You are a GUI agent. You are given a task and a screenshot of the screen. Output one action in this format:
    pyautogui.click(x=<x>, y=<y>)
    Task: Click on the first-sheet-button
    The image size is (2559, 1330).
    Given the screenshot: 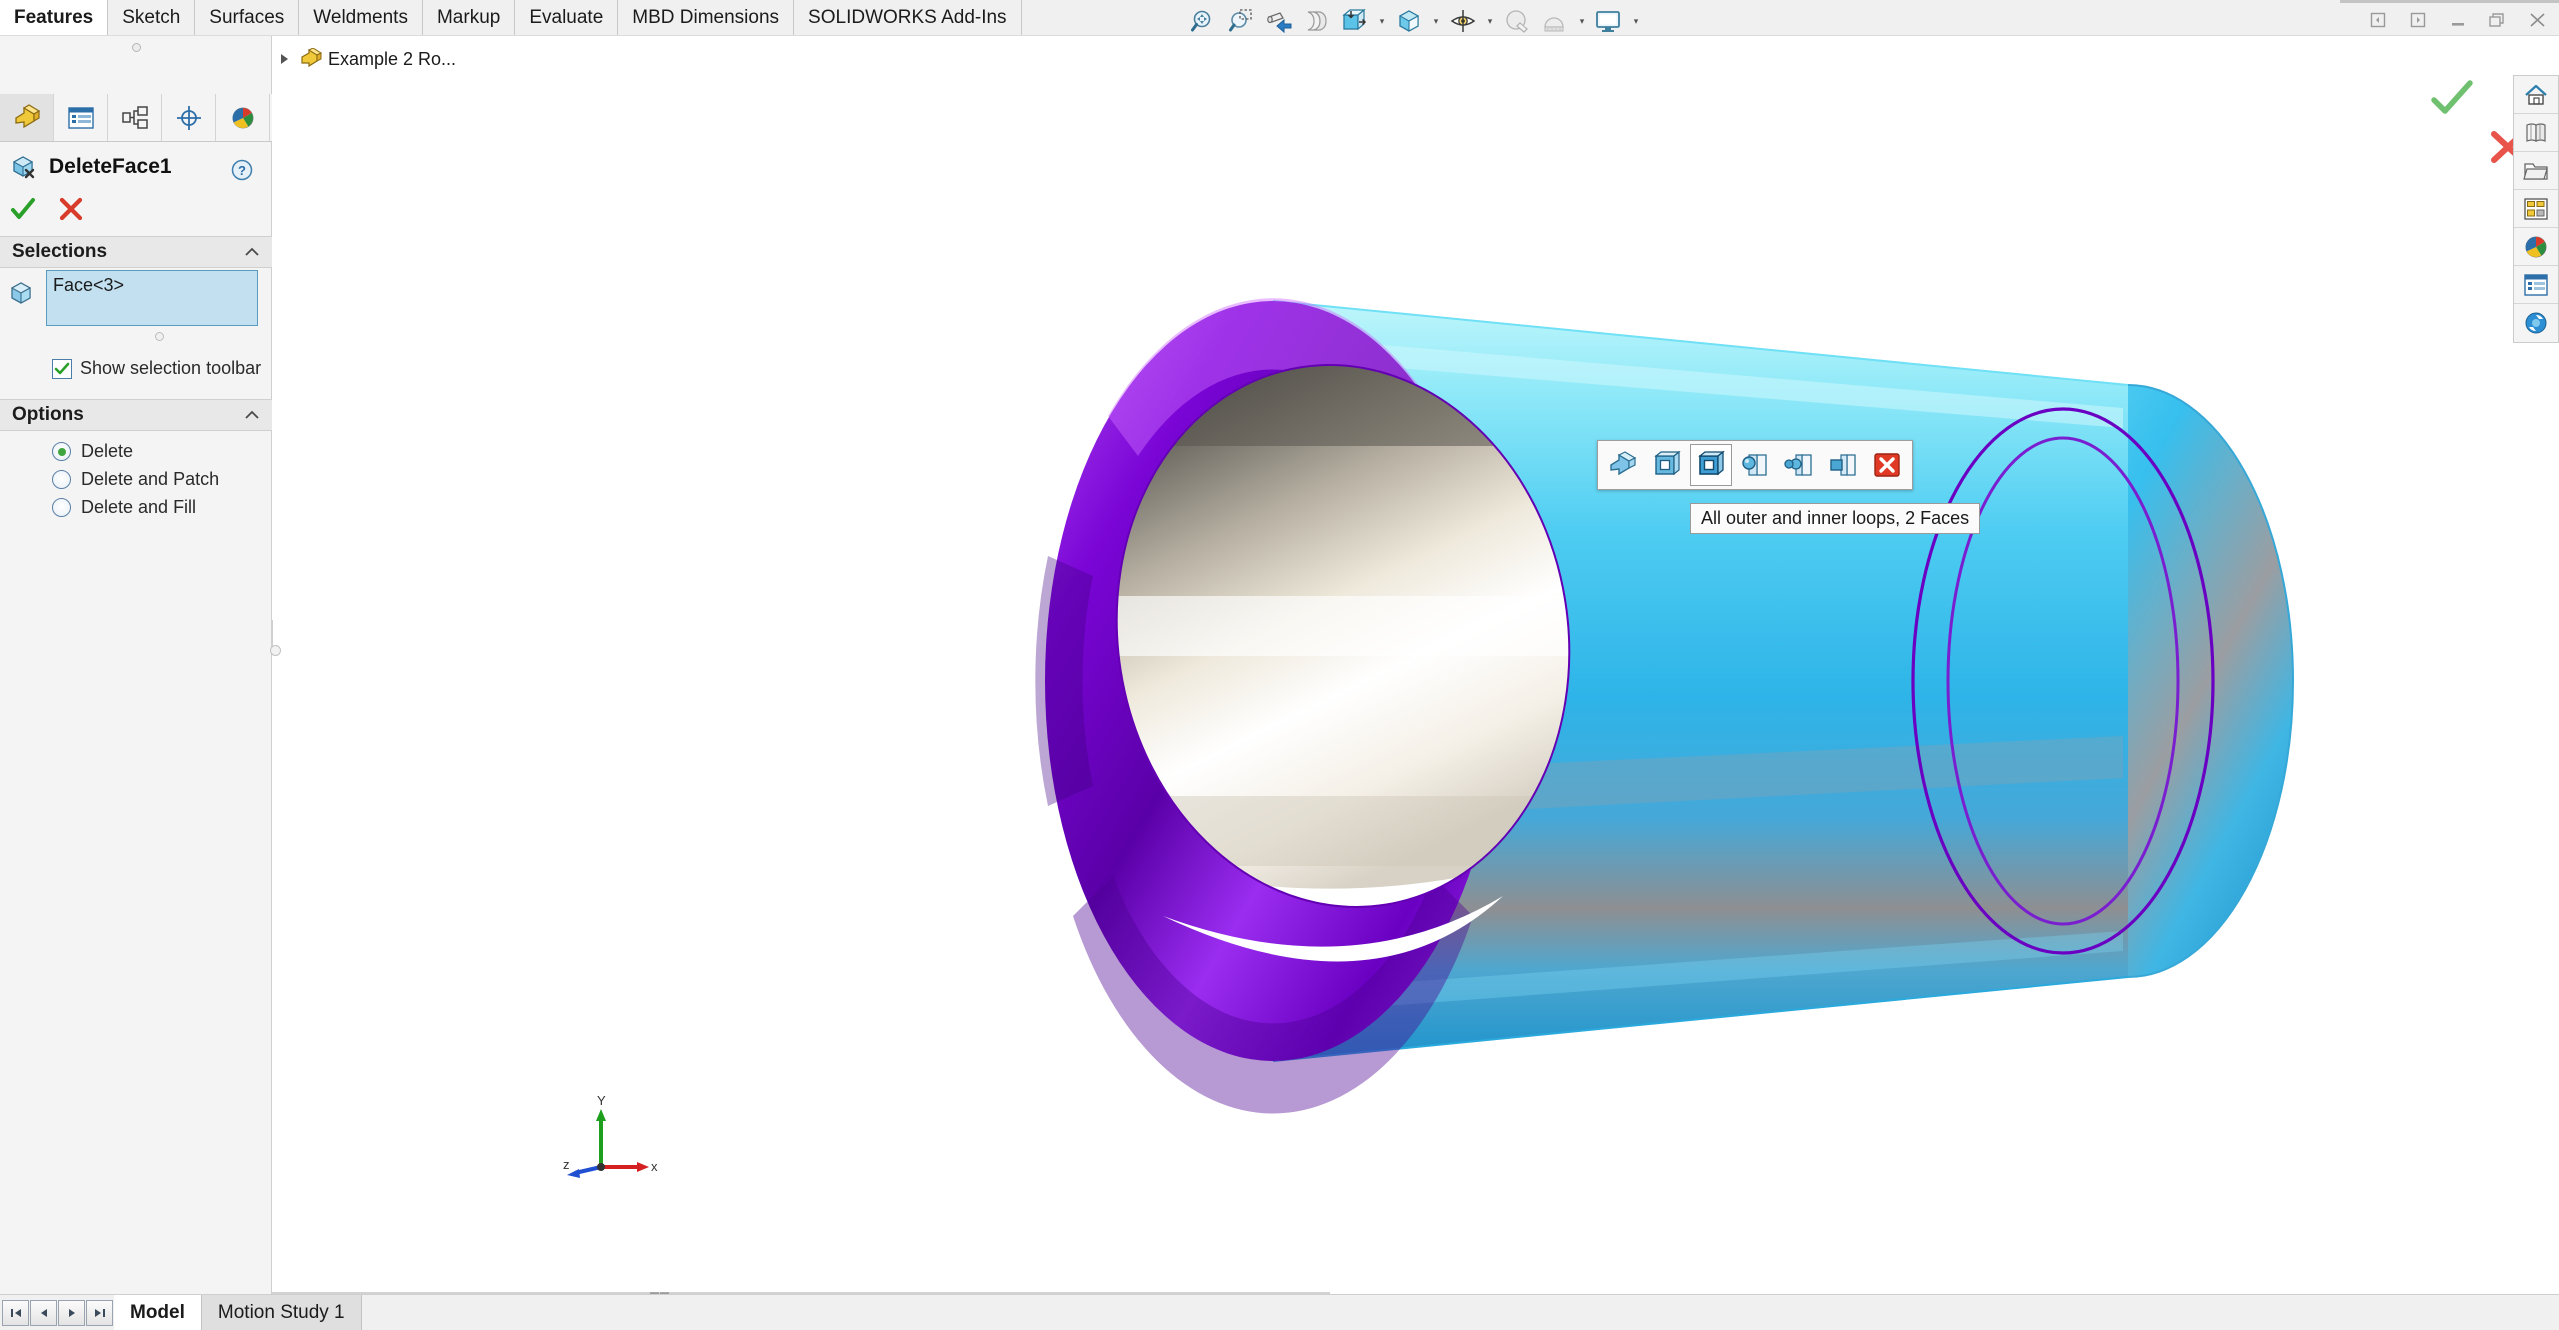 What is the action you would take?
    pyautogui.click(x=15, y=1312)
    